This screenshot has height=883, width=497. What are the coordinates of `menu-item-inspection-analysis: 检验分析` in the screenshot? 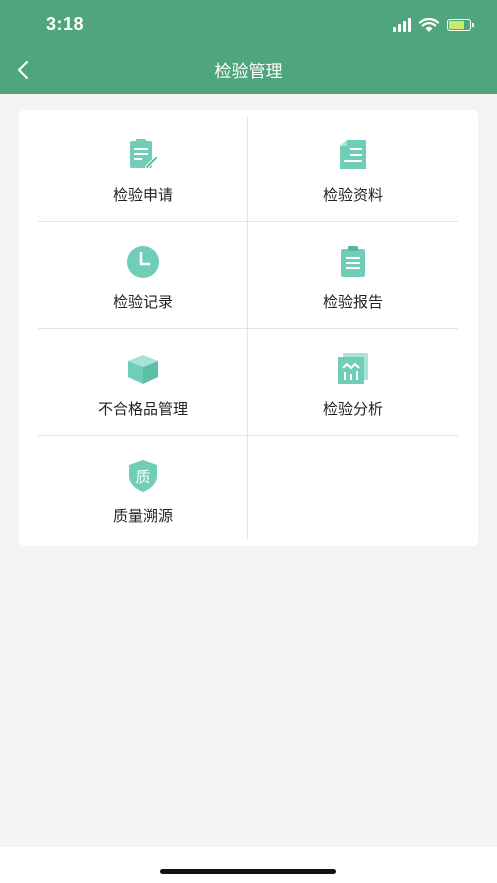 It's located at (353, 381).